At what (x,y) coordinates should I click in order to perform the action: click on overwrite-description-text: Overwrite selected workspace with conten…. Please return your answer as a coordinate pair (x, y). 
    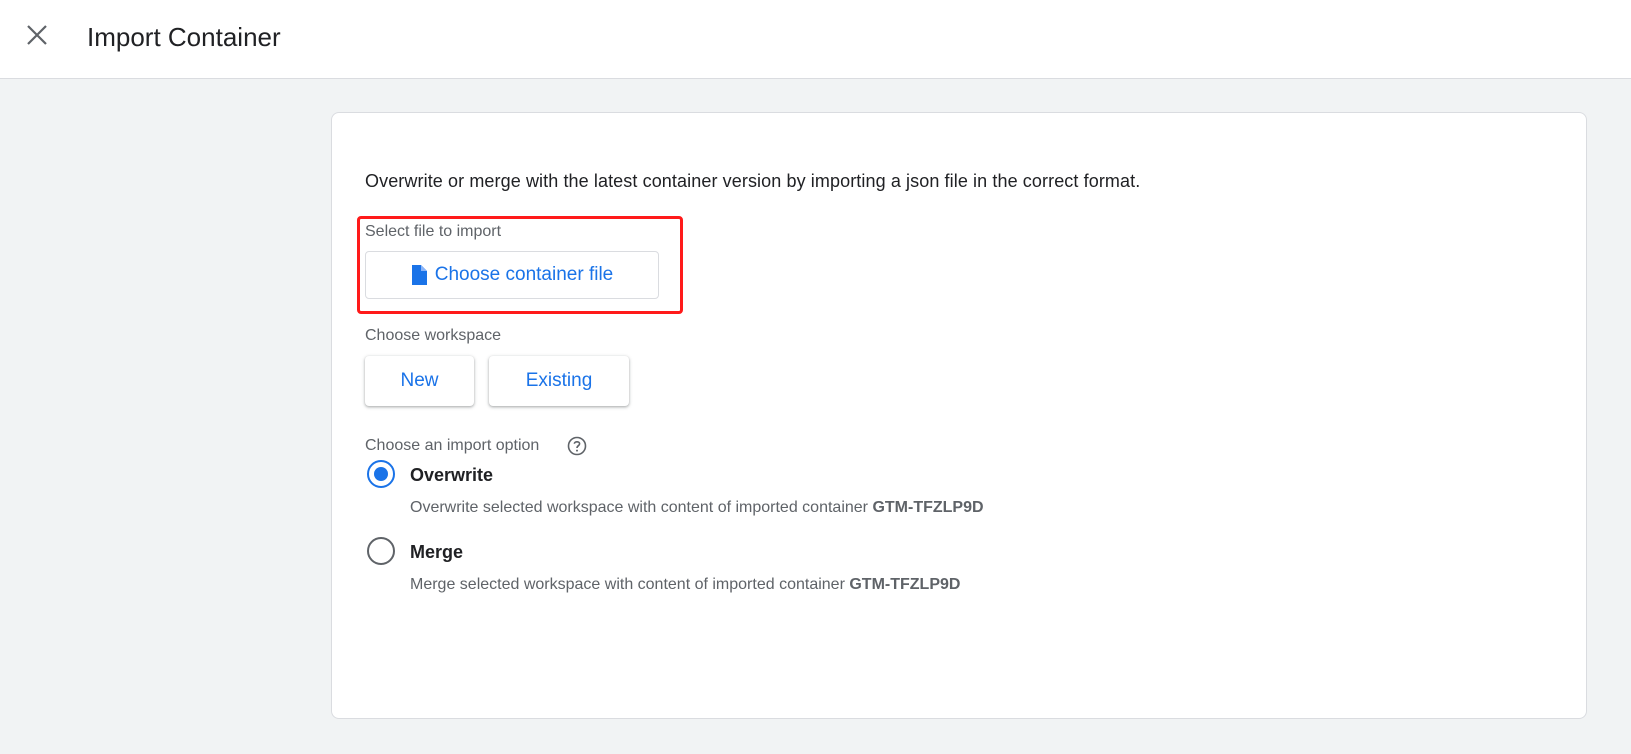
    Looking at the image, I should click on (639, 507).